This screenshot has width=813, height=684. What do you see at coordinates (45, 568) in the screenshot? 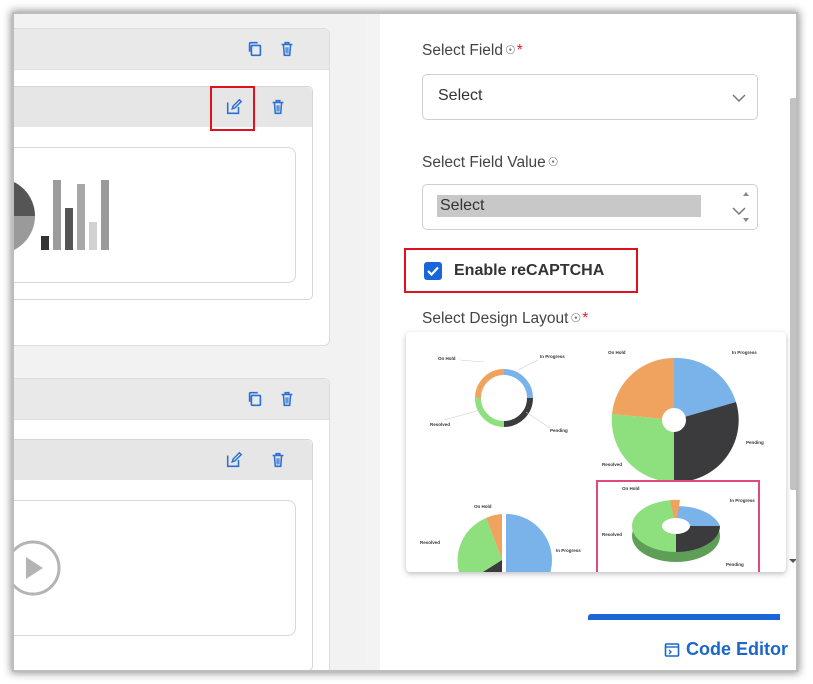
I see `play-icon` at bounding box center [45, 568].